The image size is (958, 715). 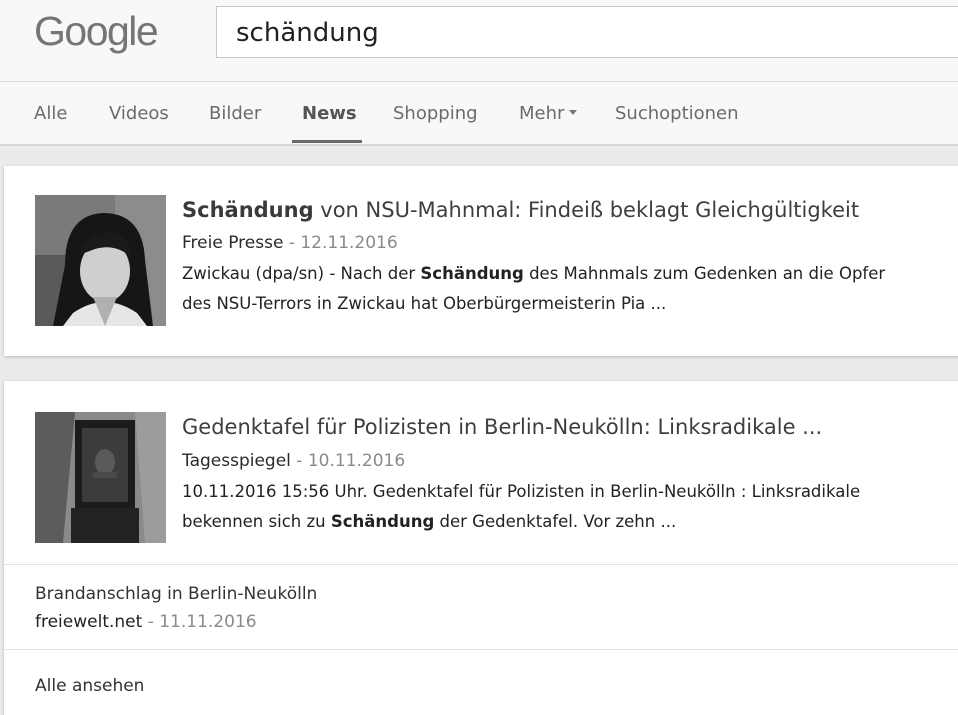 I want to click on related-article-source: freiewelt.net - 11.11.2016, so click(x=146, y=622).